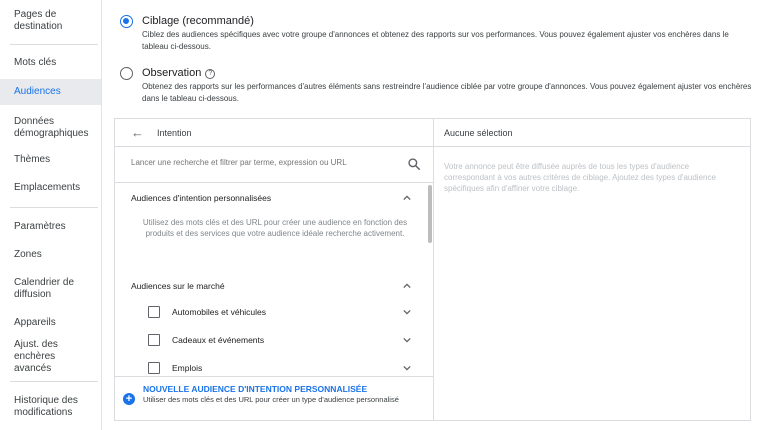 The width and height of the screenshot is (757, 430). I want to click on list-item: Cadeaux et événements, so click(273, 341).